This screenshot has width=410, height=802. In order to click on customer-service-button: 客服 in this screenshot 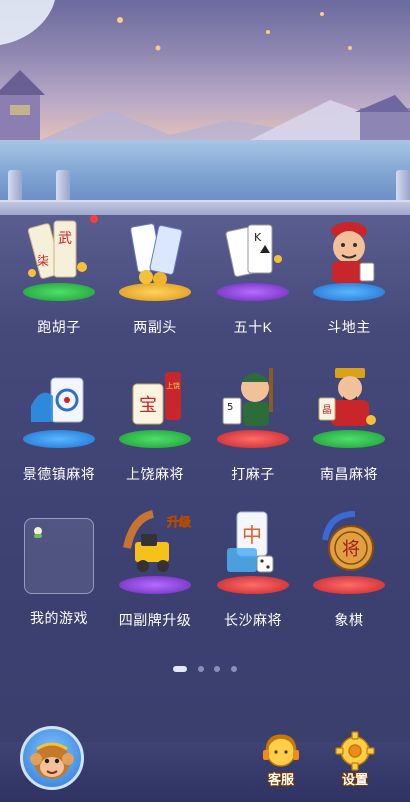, I will do `click(281, 760)`.